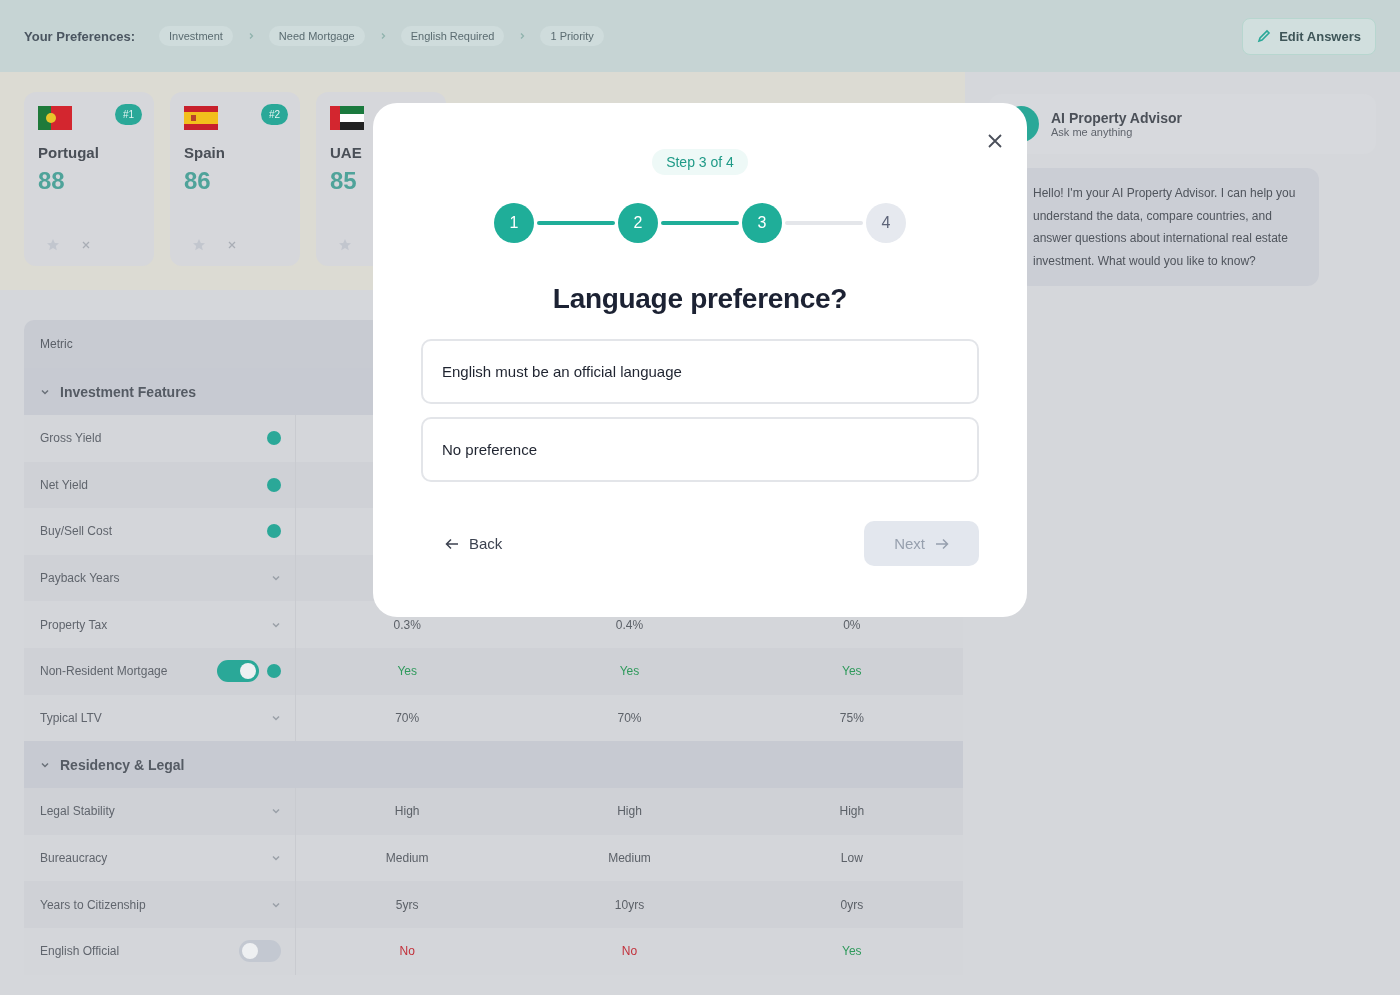  Describe the element at coordinates (886, 223) in the screenshot. I see `step-circle: 4` at that location.